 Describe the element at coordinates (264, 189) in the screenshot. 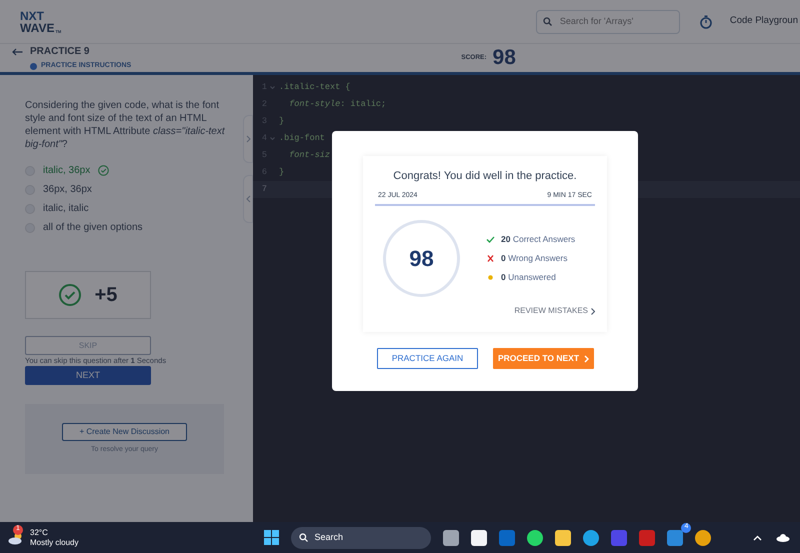

I see `line-number: 7` at that location.